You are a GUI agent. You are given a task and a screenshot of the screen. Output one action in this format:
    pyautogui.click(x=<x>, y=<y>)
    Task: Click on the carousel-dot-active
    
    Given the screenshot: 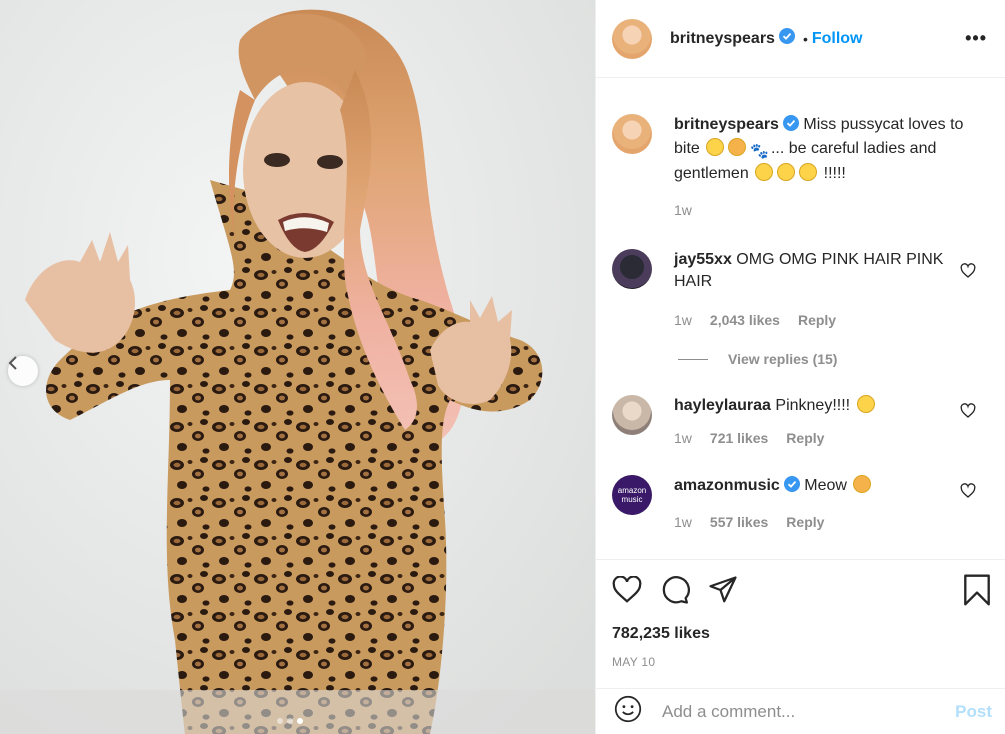 What is the action you would take?
    pyautogui.click(x=300, y=721)
    